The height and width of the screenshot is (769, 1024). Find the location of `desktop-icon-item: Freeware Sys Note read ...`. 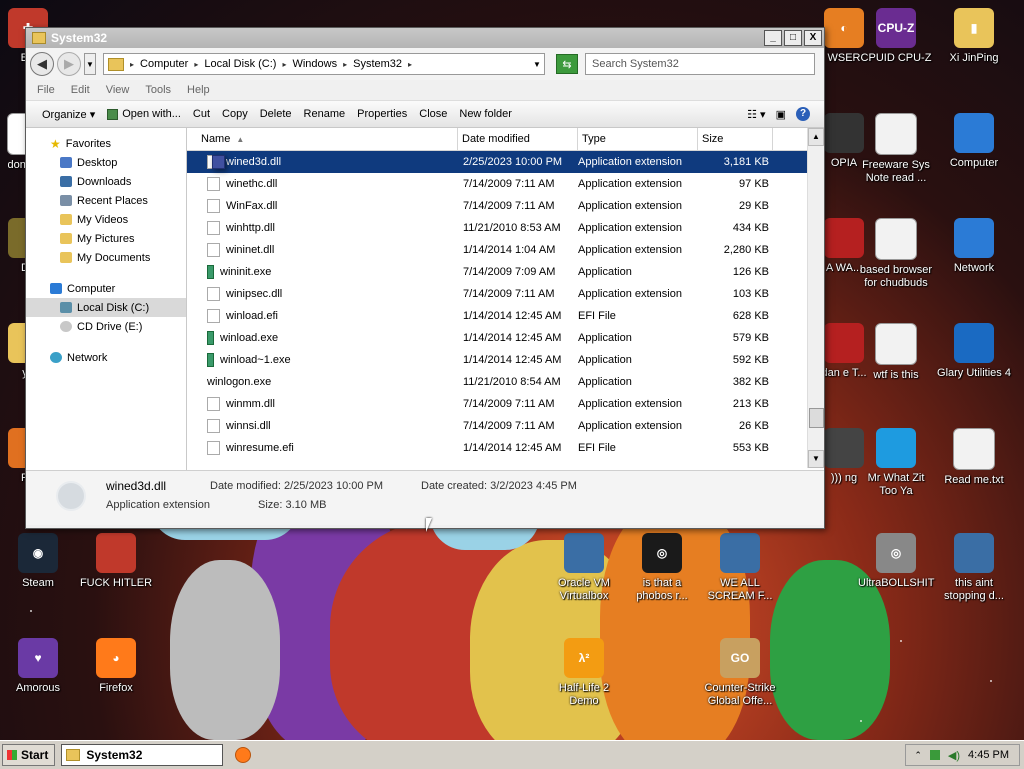

desktop-icon-item: Freeware Sys Note read ... is located at coordinates (896, 149).